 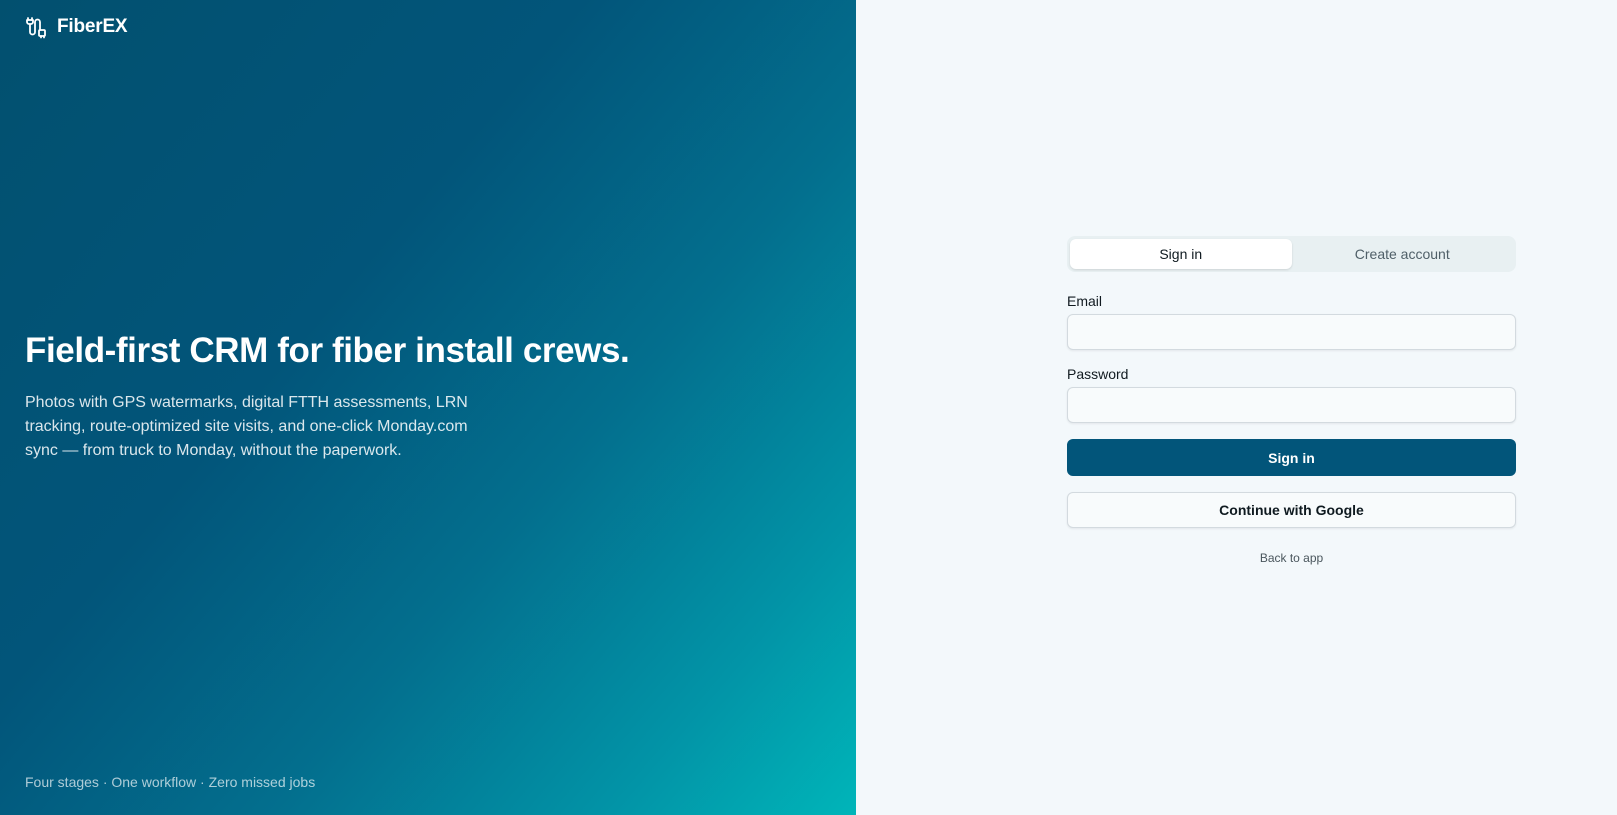 What do you see at coordinates (1085, 301) in the screenshot?
I see `email-label: Email` at bounding box center [1085, 301].